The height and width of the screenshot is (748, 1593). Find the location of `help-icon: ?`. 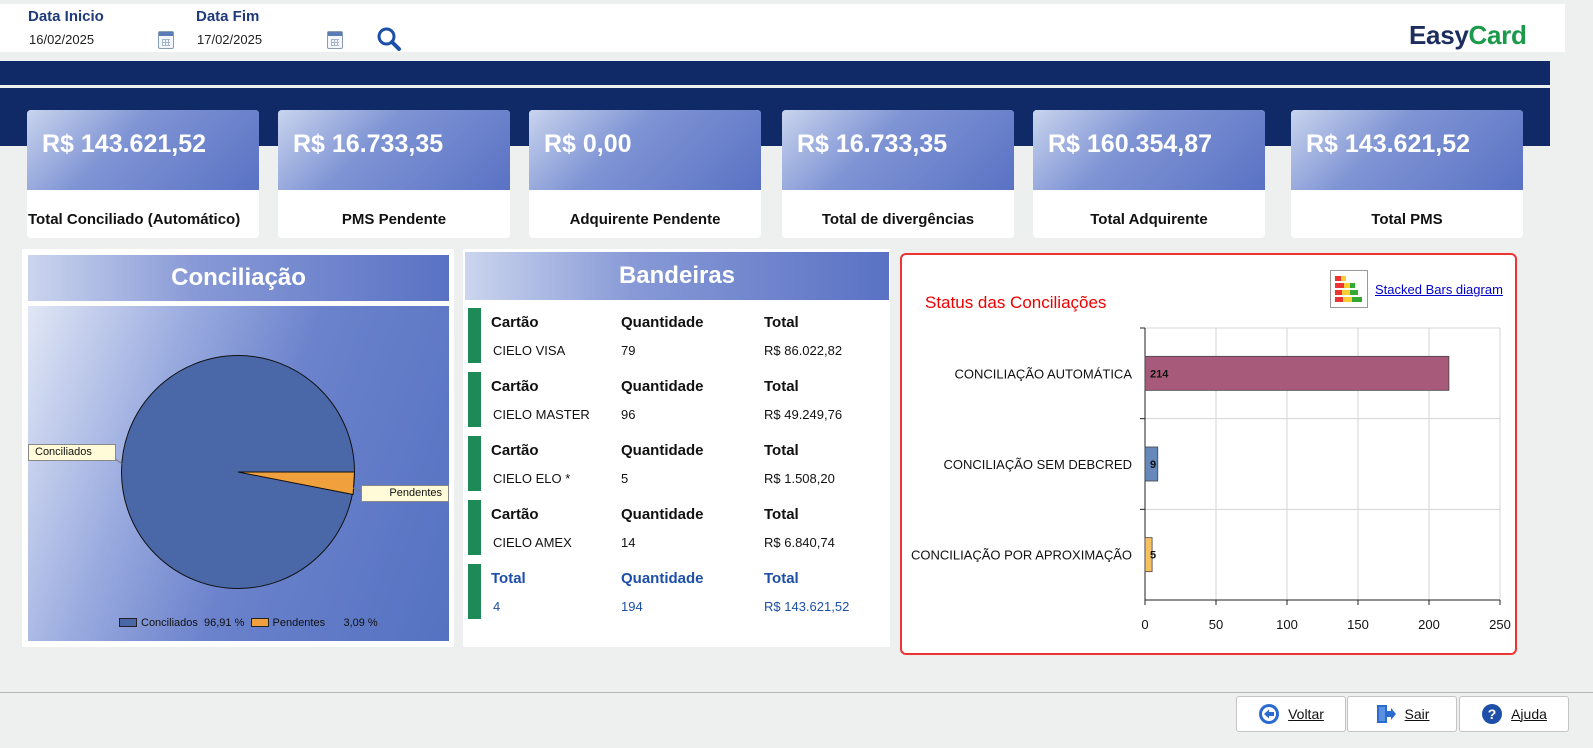

help-icon: ? is located at coordinates (1492, 714).